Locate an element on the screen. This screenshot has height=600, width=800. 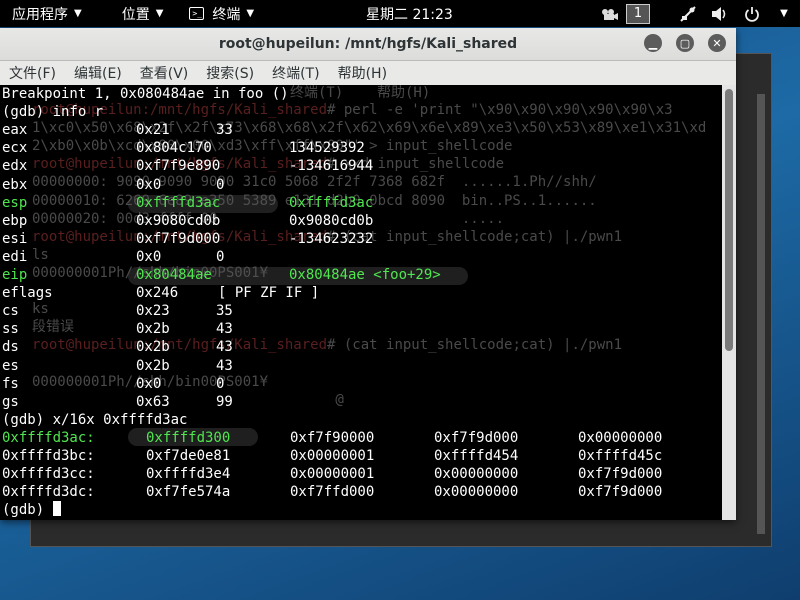
applications-menu: 应用程序 ▼ is located at coordinates (47, 13).